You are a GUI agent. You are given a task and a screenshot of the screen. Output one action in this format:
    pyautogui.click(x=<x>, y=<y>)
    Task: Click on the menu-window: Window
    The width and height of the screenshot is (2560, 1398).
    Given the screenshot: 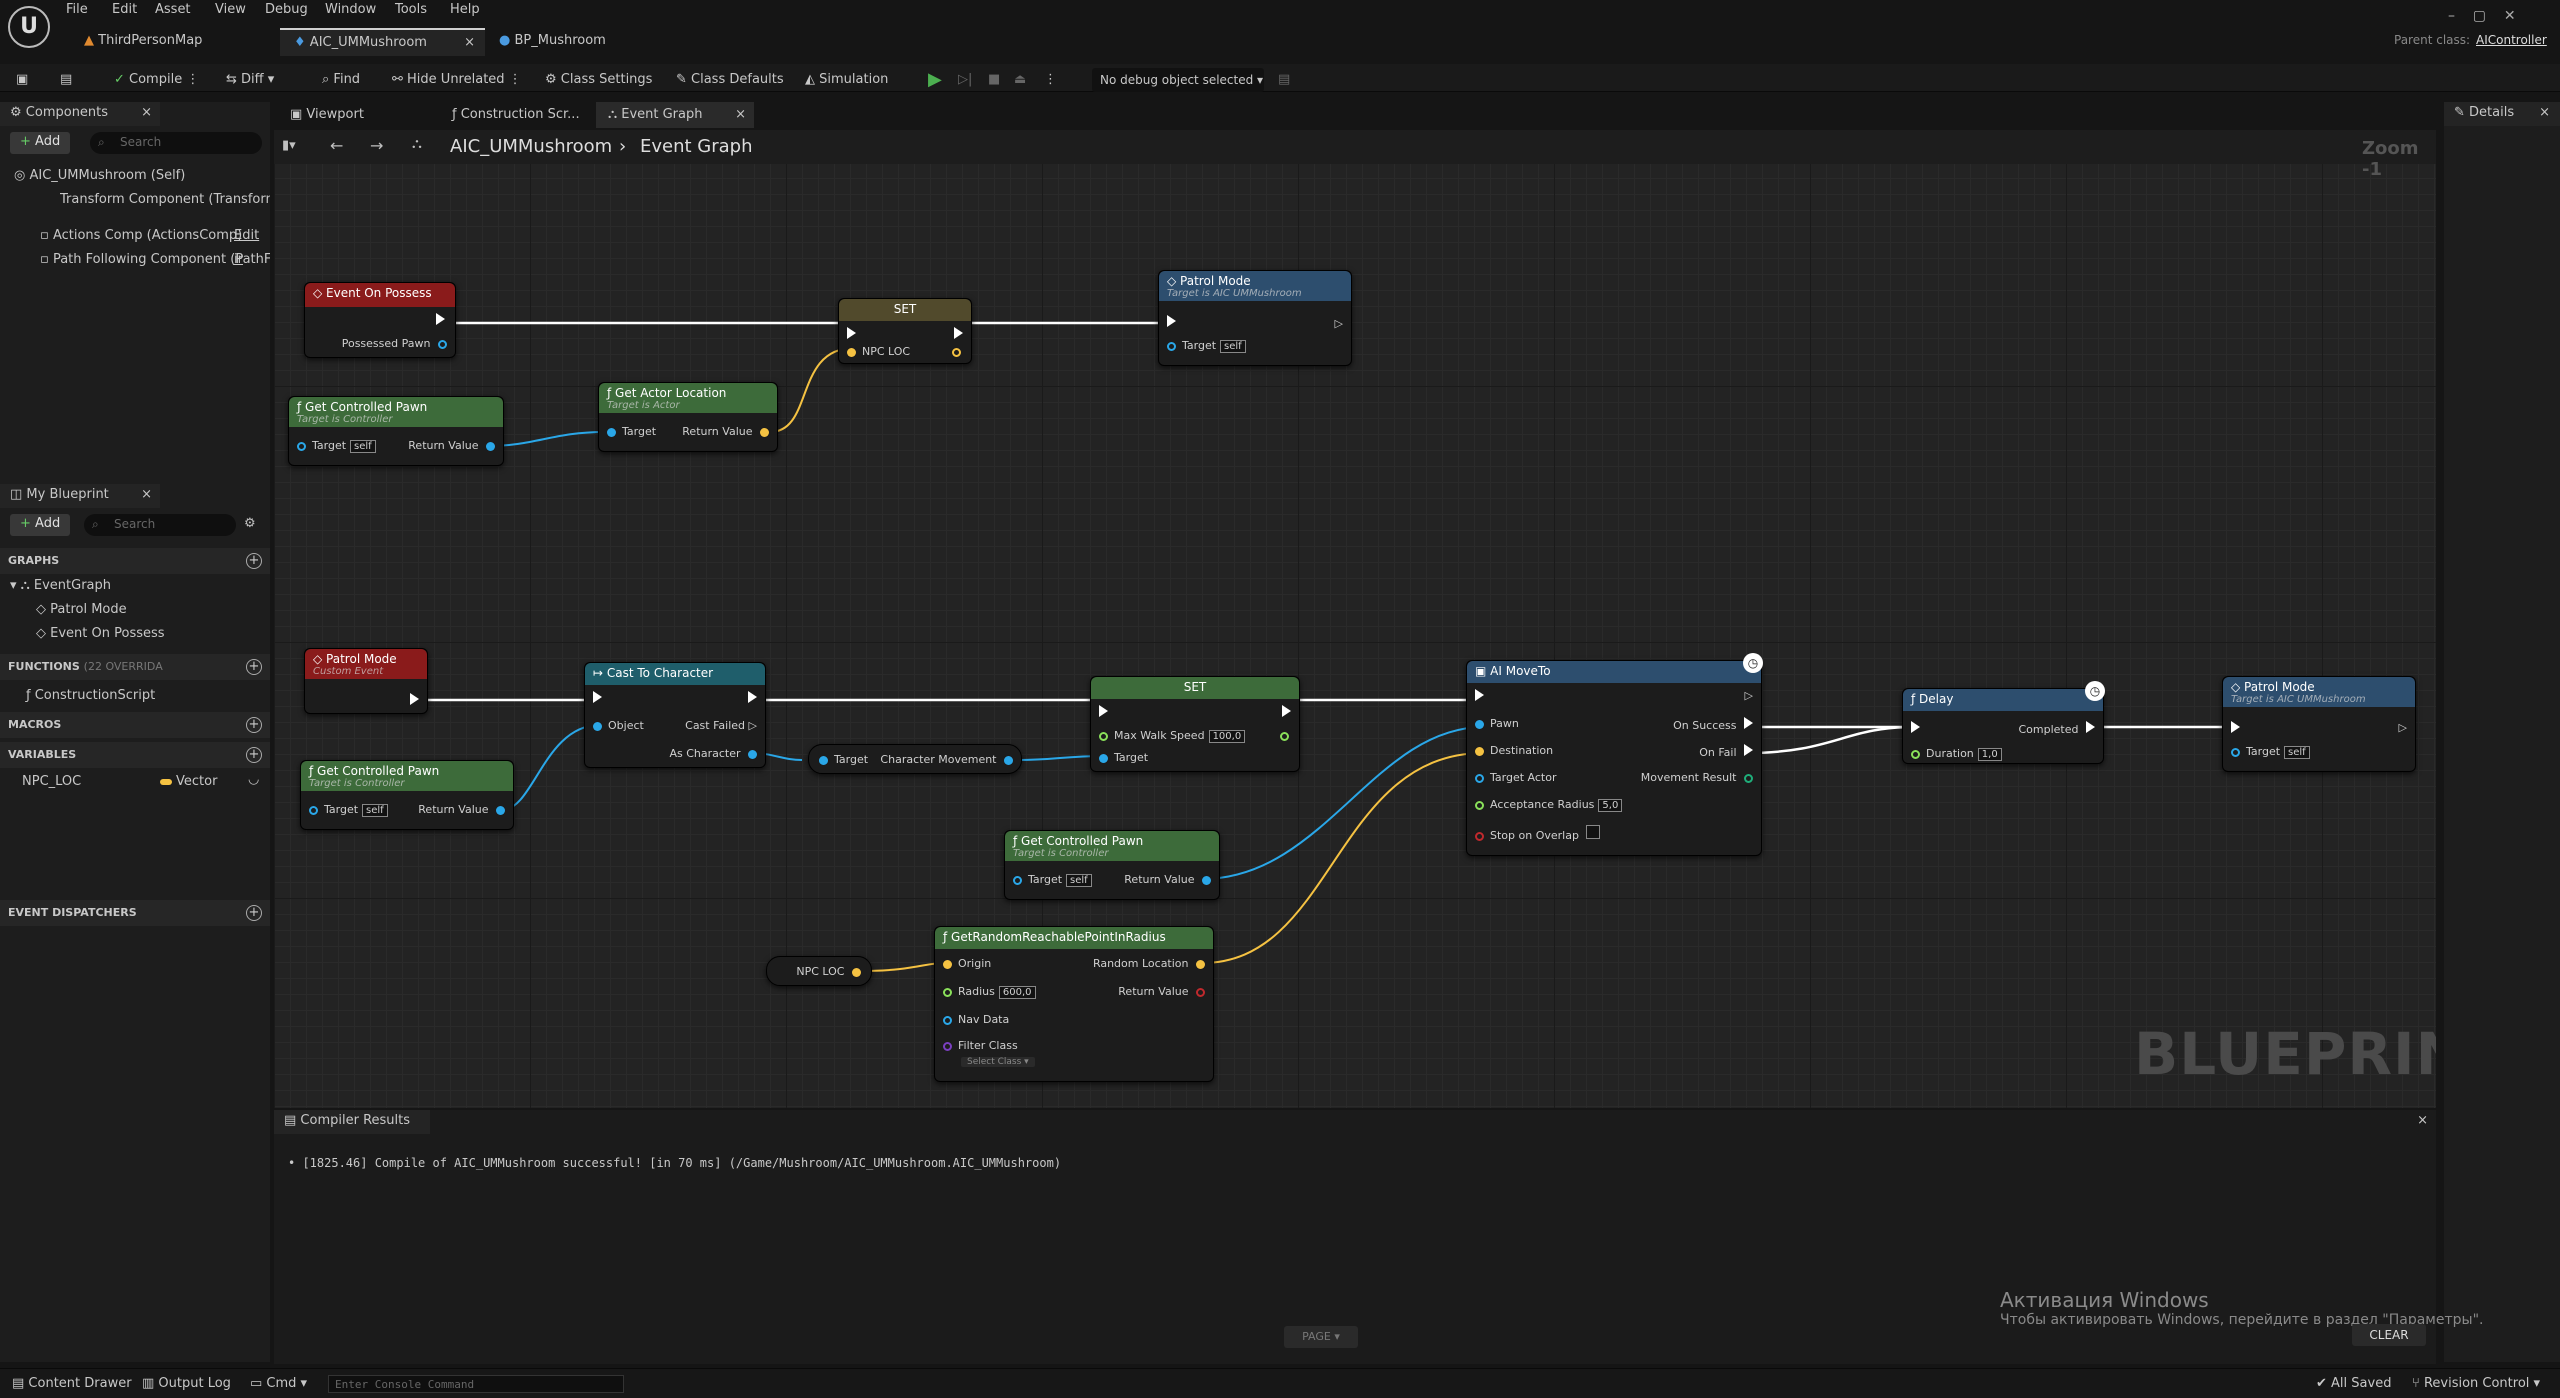 What is the action you would take?
    pyautogui.click(x=350, y=9)
    